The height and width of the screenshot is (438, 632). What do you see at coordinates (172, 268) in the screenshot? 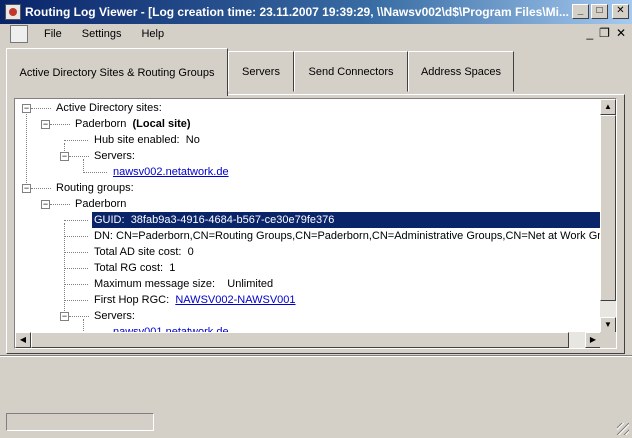
I see `rg-cost-value: 1` at bounding box center [172, 268].